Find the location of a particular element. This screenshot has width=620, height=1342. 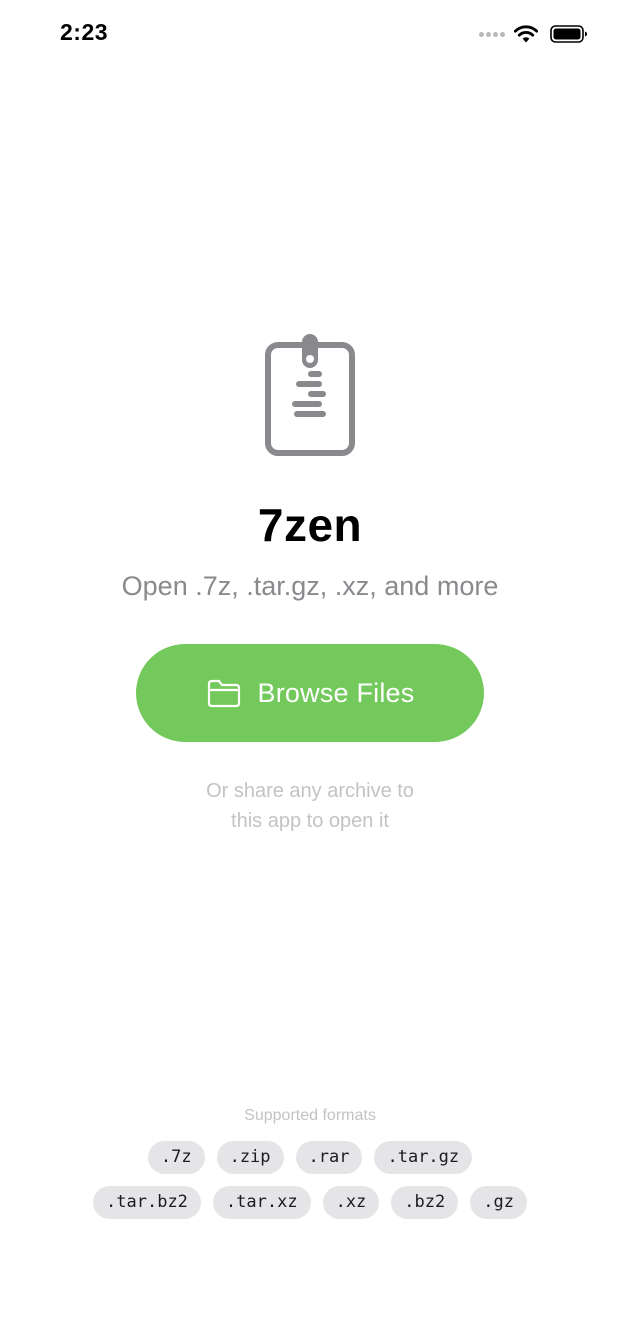

status-time: 2:23 is located at coordinates (84, 32).